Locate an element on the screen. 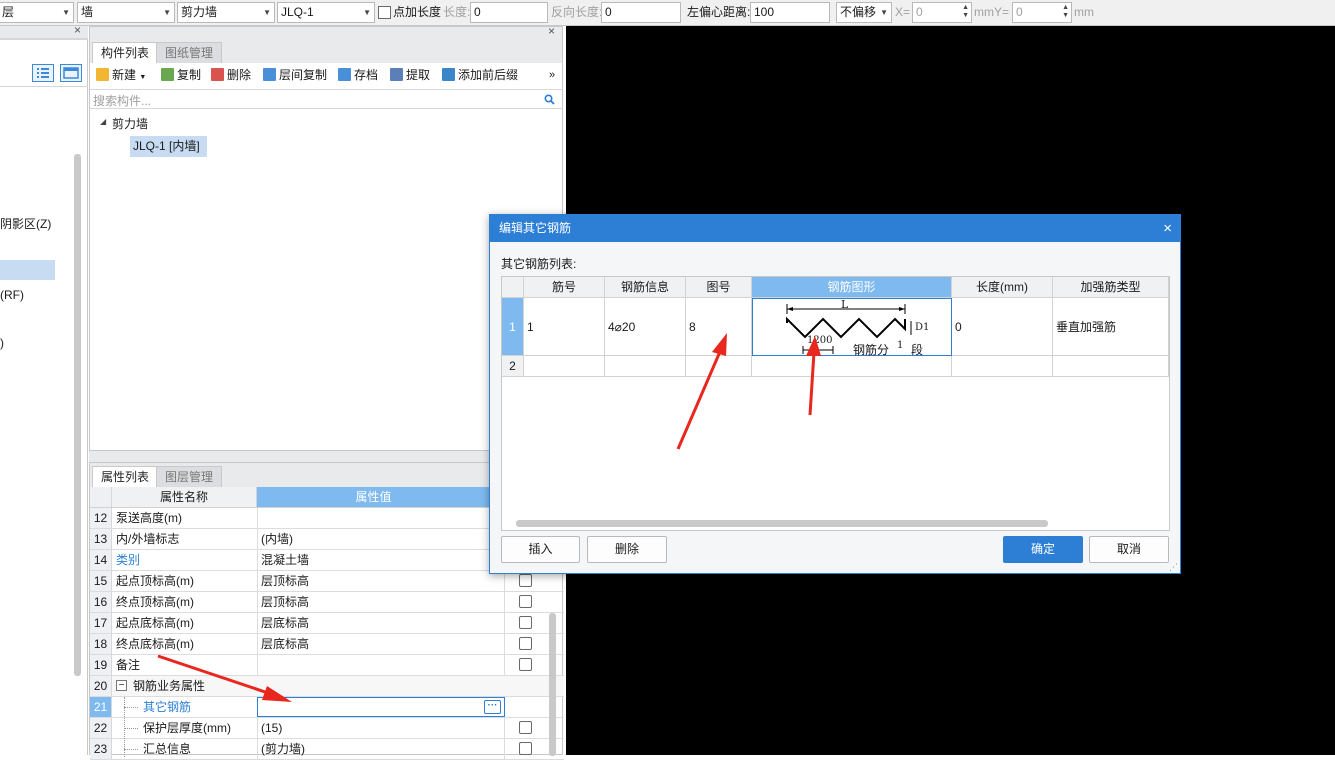 The width and height of the screenshot is (1335, 760). cell-figure-no: 8 is located at coordinates (719, 327).